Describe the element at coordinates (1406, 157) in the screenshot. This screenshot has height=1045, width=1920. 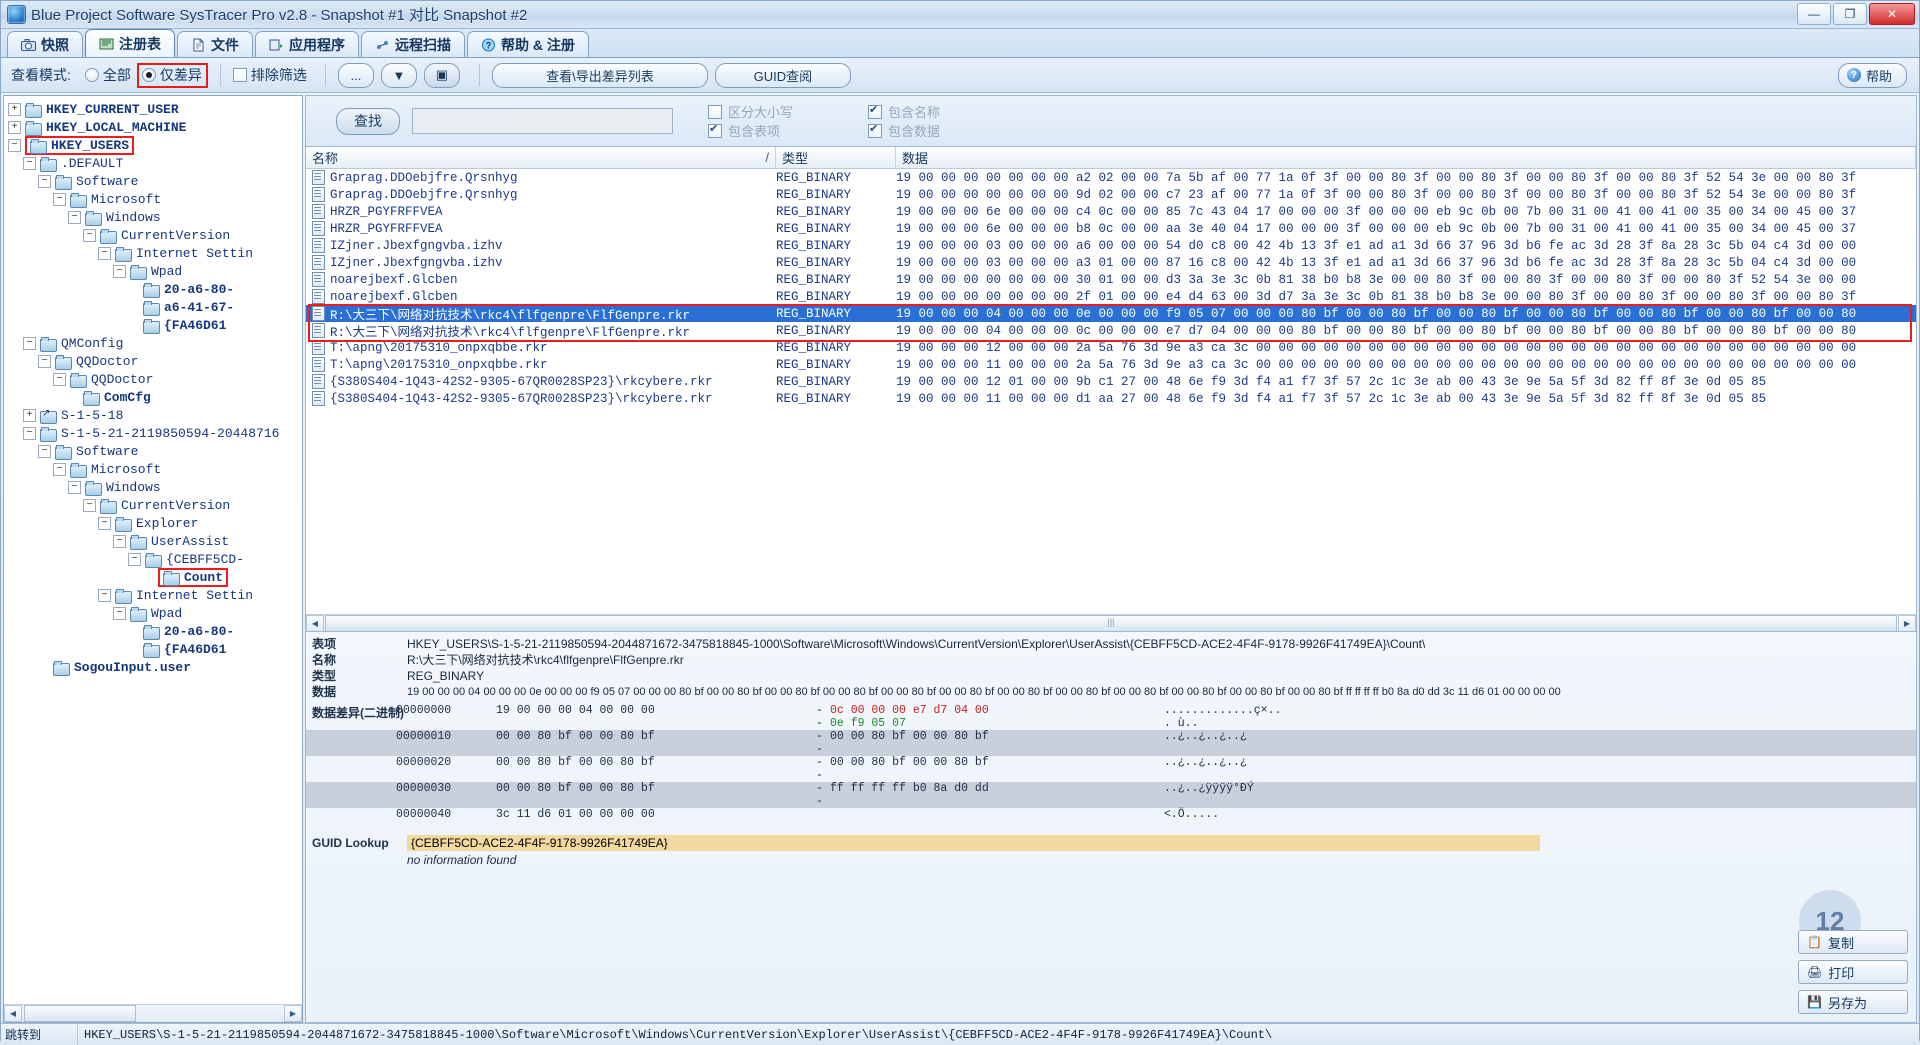
I see `column-header-data: 数据` at that location.